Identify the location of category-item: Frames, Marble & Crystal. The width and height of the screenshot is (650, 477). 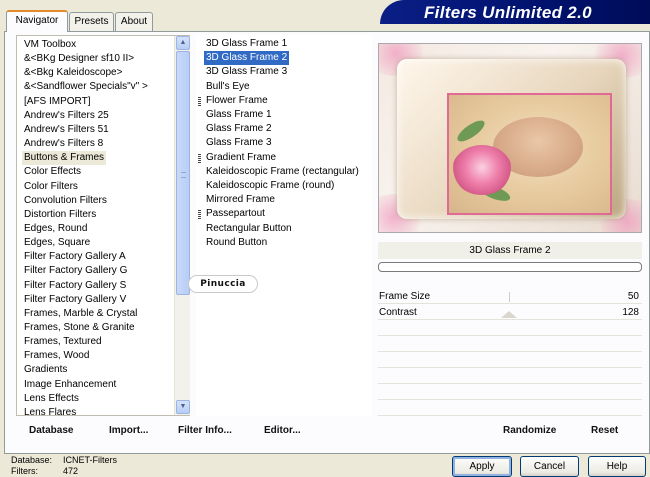
(80, 314).